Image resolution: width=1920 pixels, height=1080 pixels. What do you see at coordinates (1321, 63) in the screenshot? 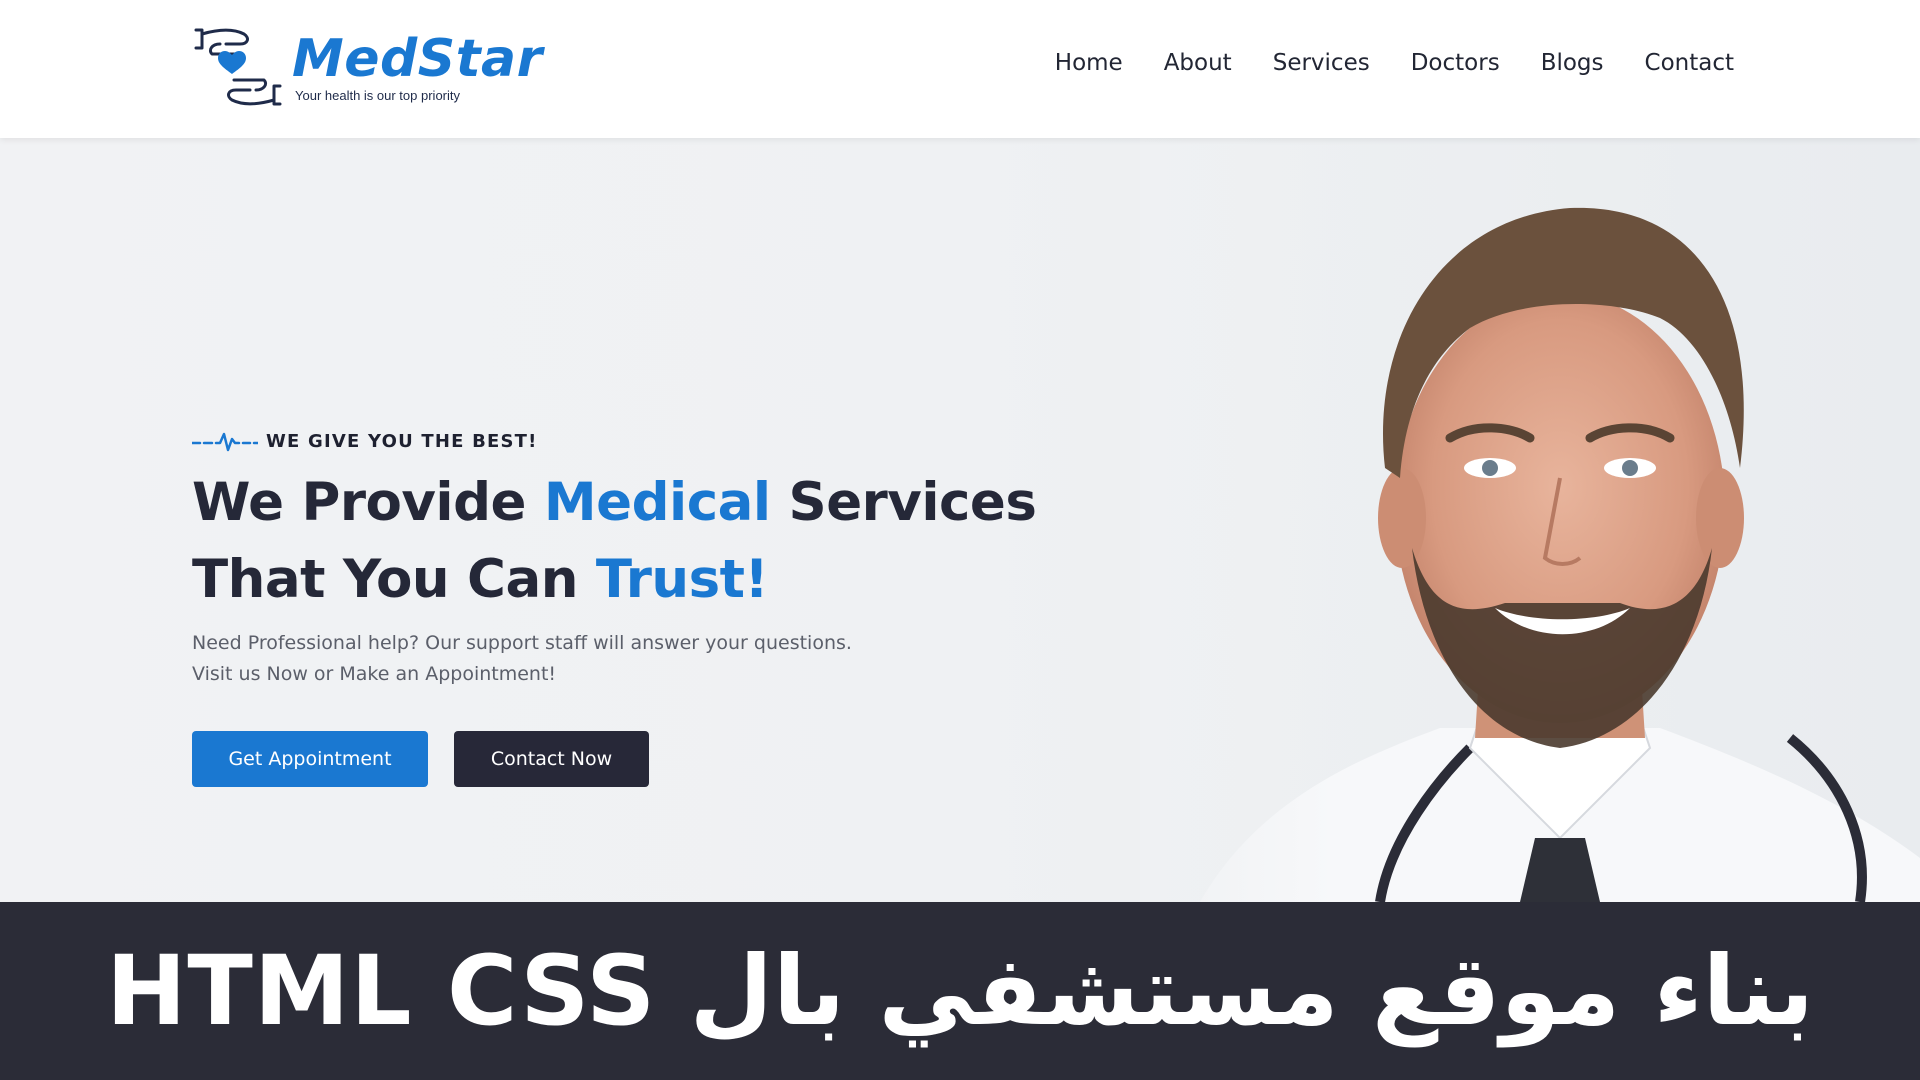
I see `nav-services: Services` at bounding box center [1321, 63].